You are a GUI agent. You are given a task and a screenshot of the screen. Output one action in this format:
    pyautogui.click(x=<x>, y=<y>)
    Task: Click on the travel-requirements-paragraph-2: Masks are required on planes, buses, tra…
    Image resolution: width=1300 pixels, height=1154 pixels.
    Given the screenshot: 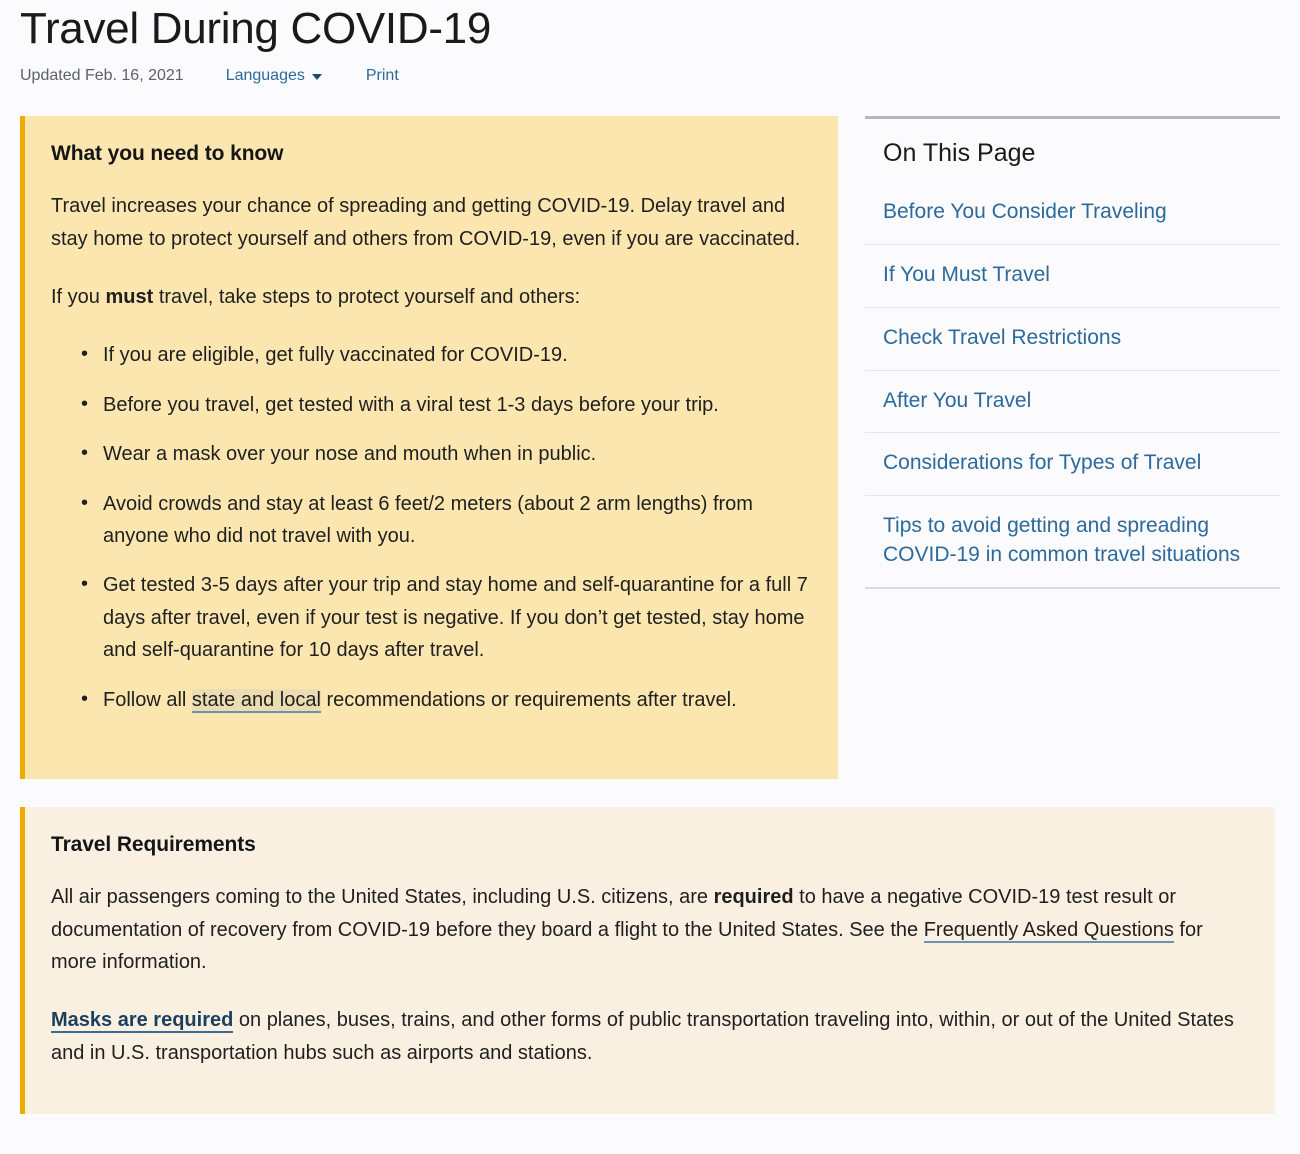 What is the action you would take?
    pyautogui.click(x=648, y=1036)
    